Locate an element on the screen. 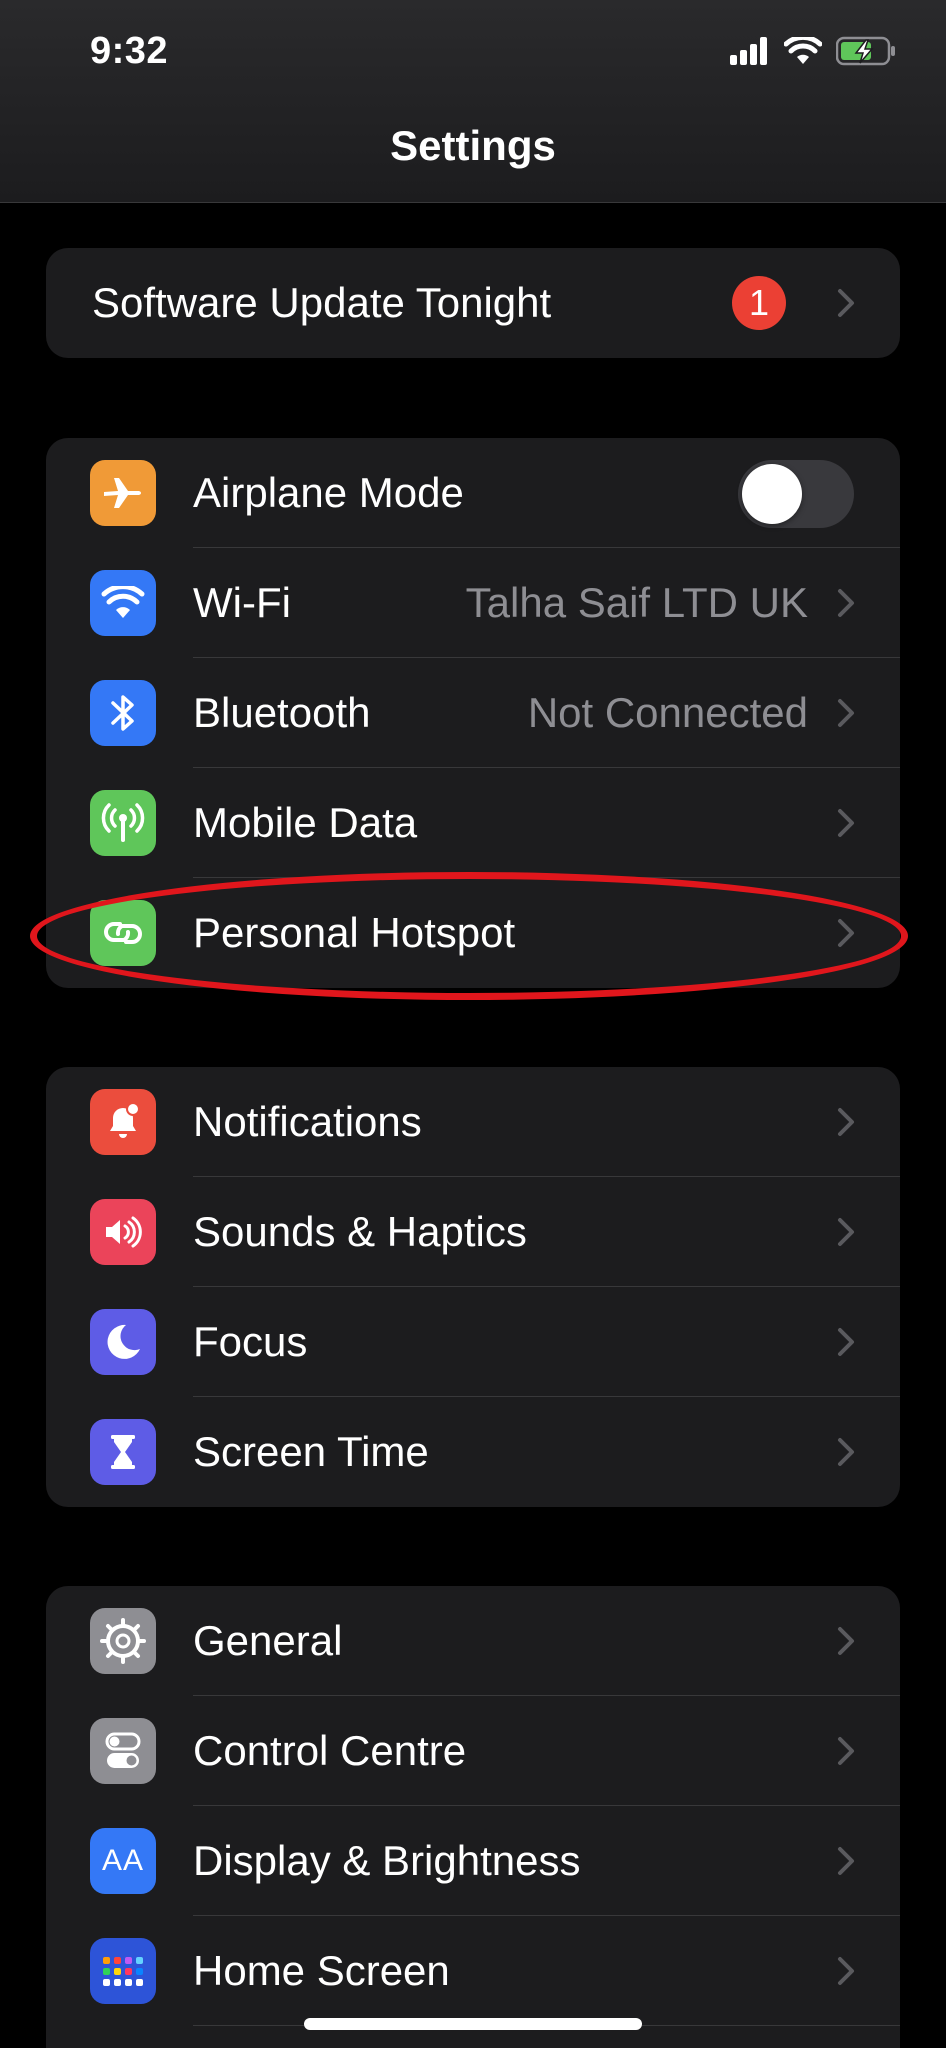 The image size is (946, 2048). hotspot-link-icon is located at coordinates (123, 933).